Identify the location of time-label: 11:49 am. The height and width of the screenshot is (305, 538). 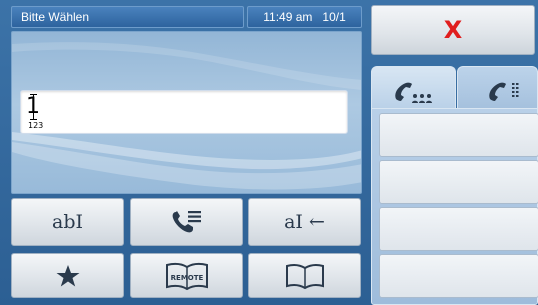
(288, 17).